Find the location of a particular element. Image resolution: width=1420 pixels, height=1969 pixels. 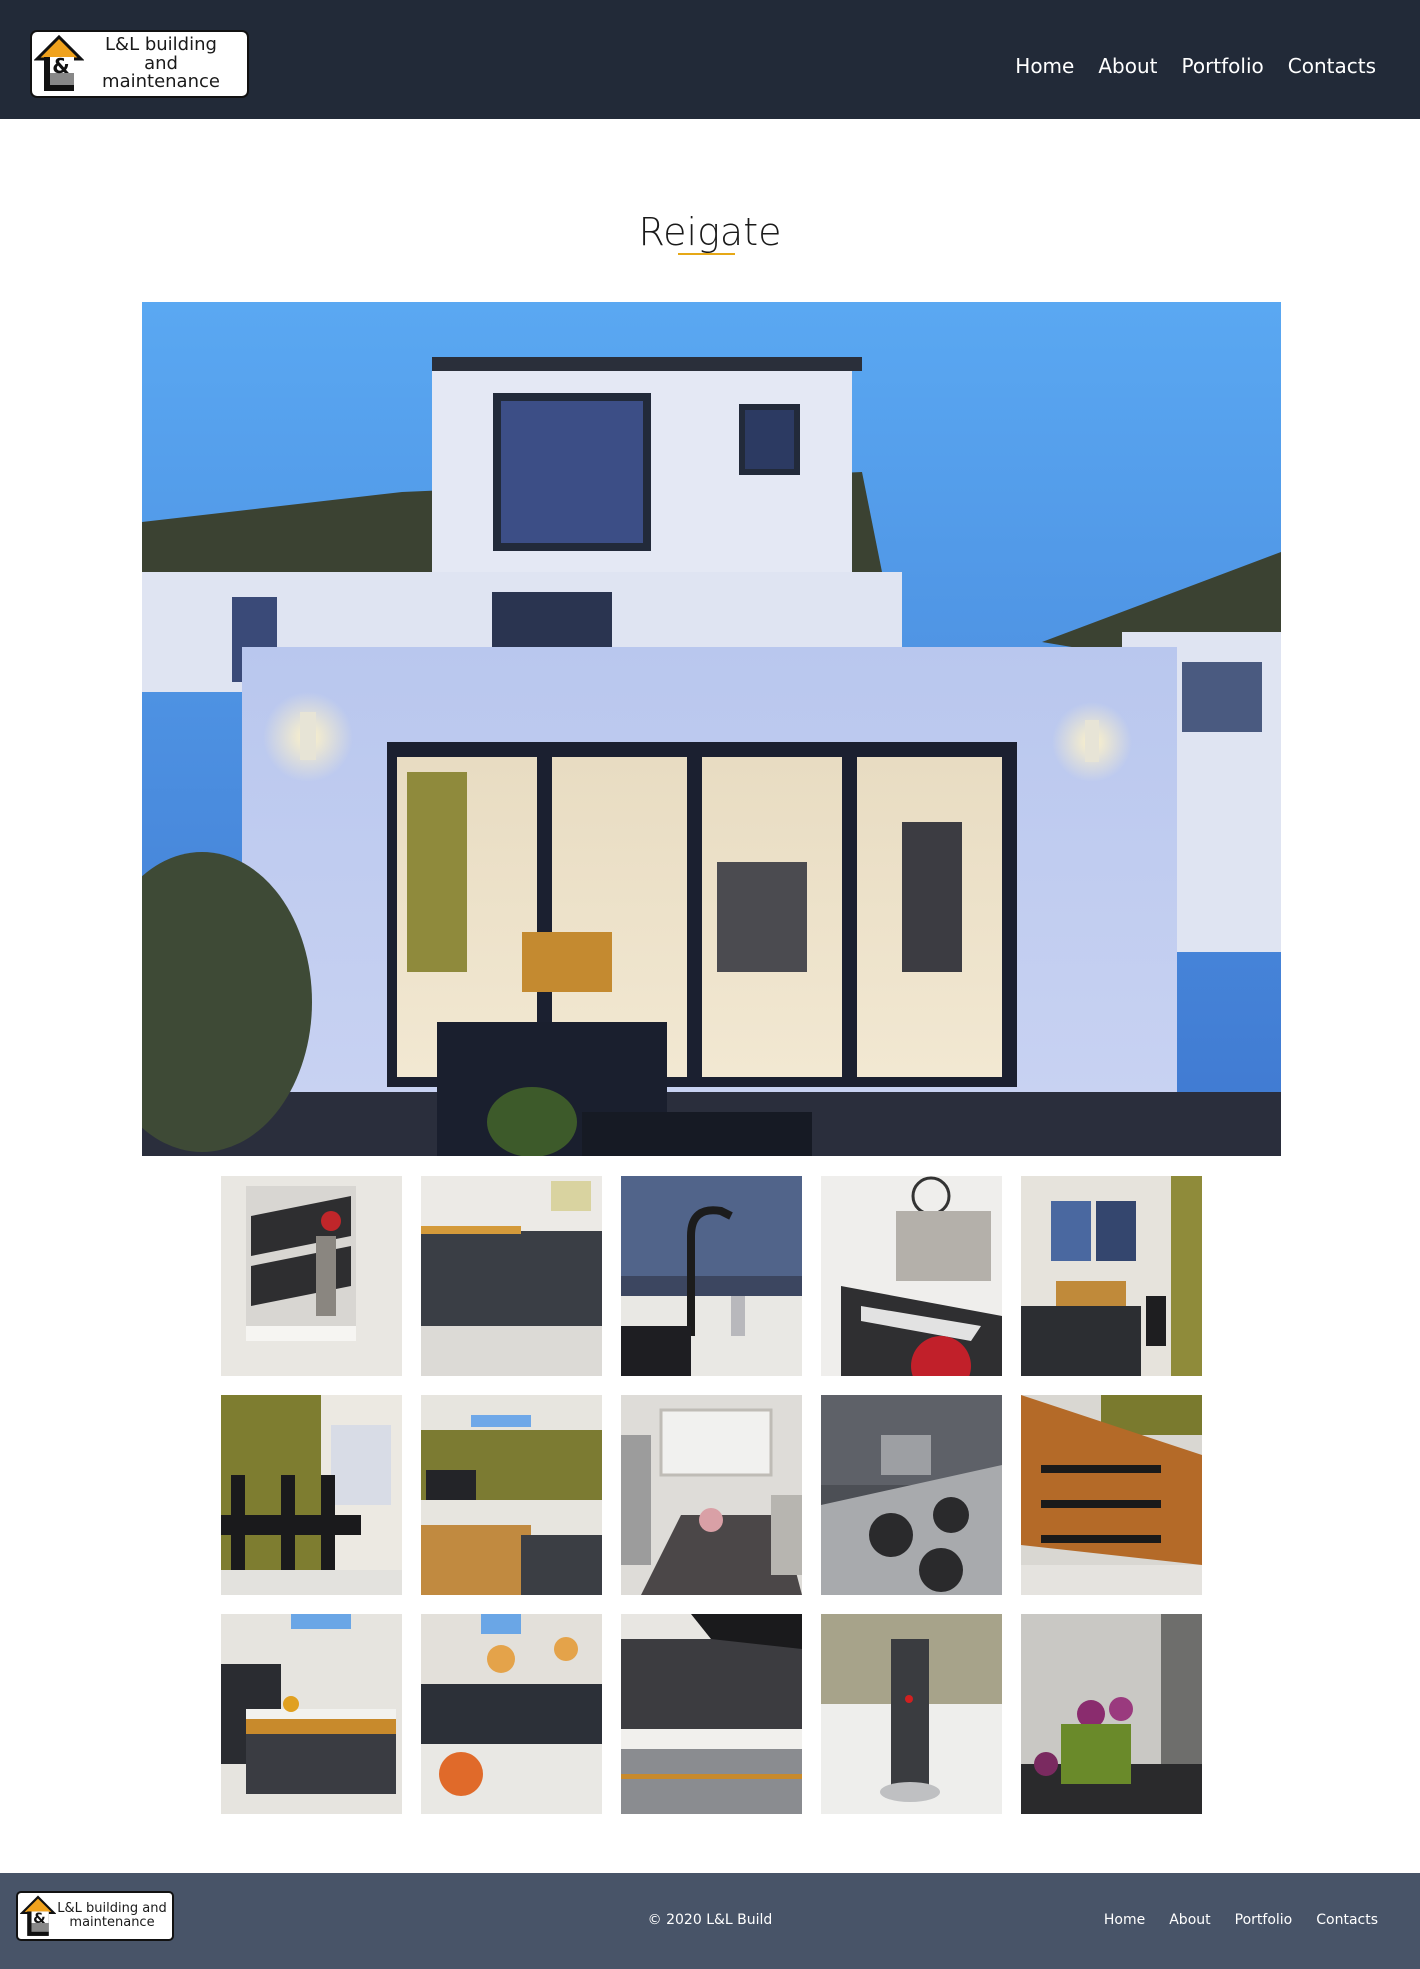

kitchen-units-photo is located at coordinates (511, 1276).